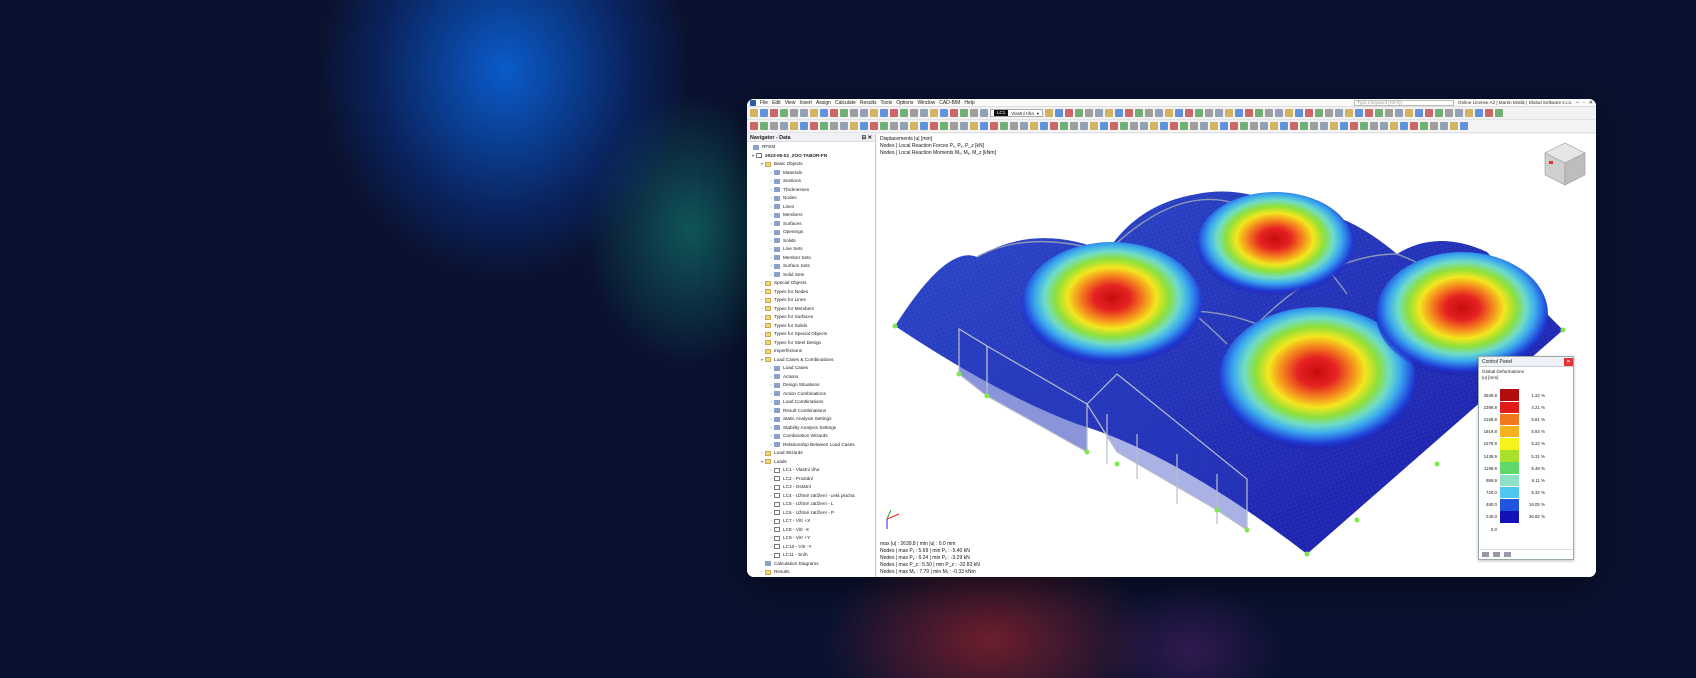  I want to click on tree-item: › Actions, so click(811, 377).